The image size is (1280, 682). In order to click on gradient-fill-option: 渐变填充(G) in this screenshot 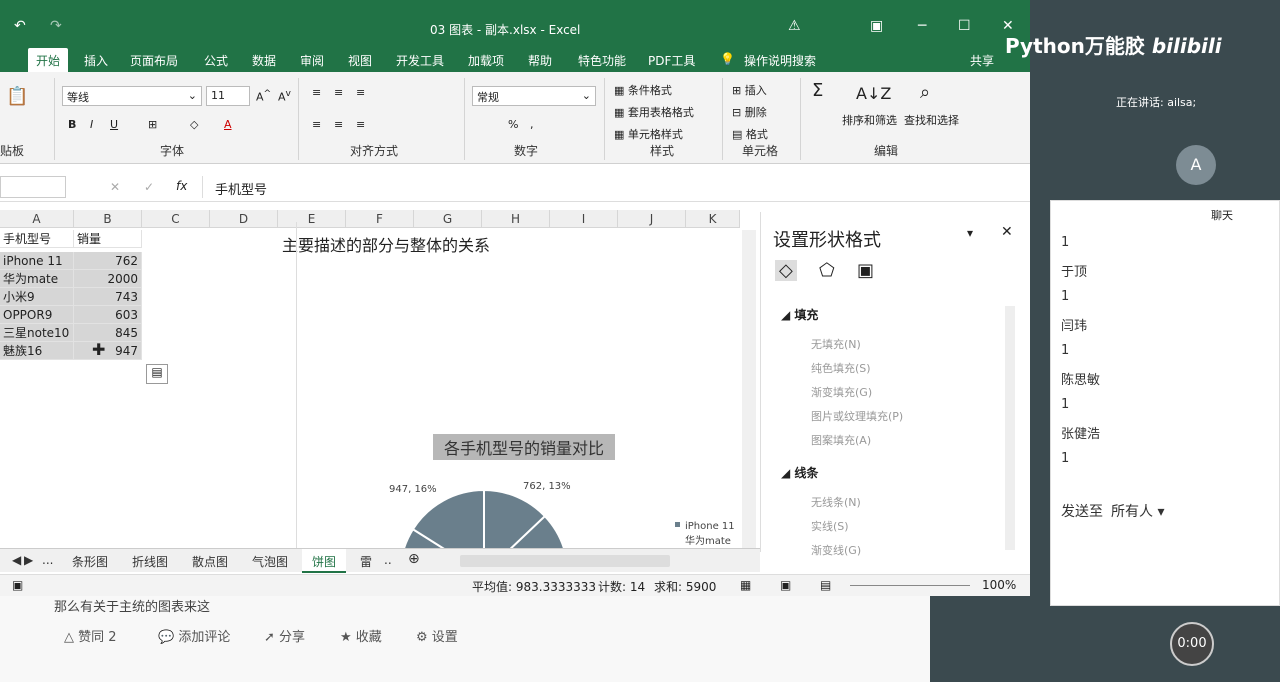, I will do `click(841, 392)`.